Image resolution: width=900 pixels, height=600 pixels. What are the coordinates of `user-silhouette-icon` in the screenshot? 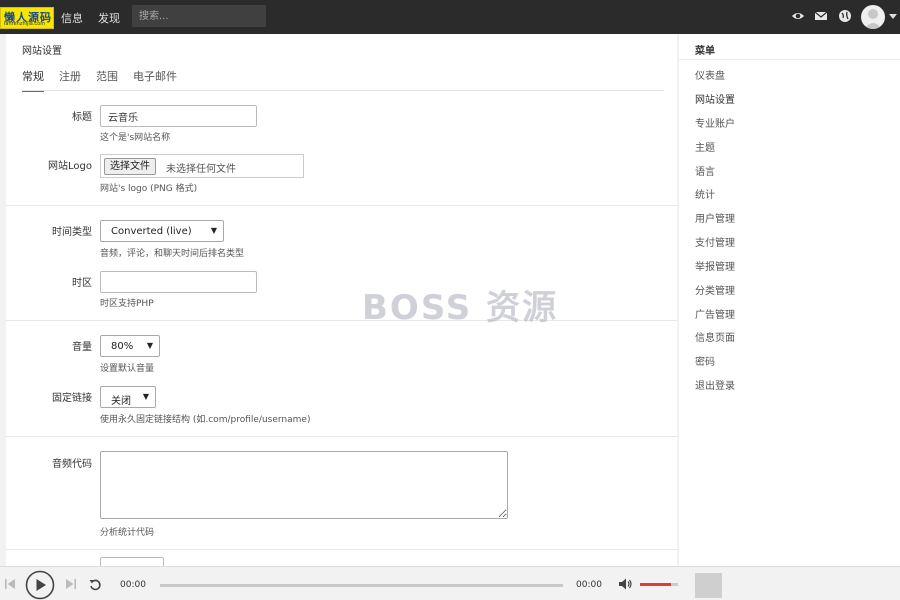 It's located at (873, 19).